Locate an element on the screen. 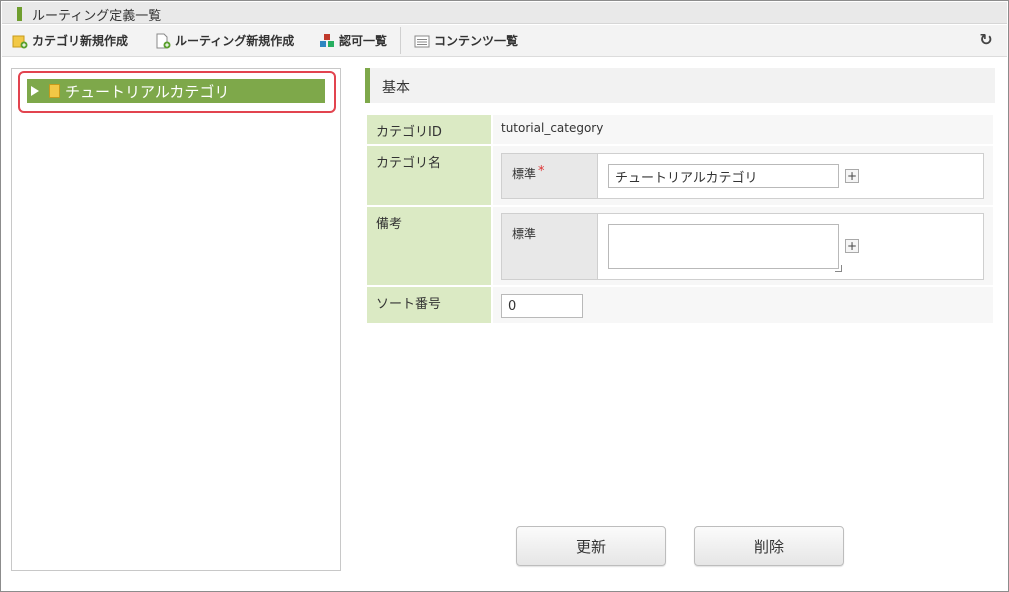  content-list-label: コンテンツ一覧 is located at coordinates (476, 41).